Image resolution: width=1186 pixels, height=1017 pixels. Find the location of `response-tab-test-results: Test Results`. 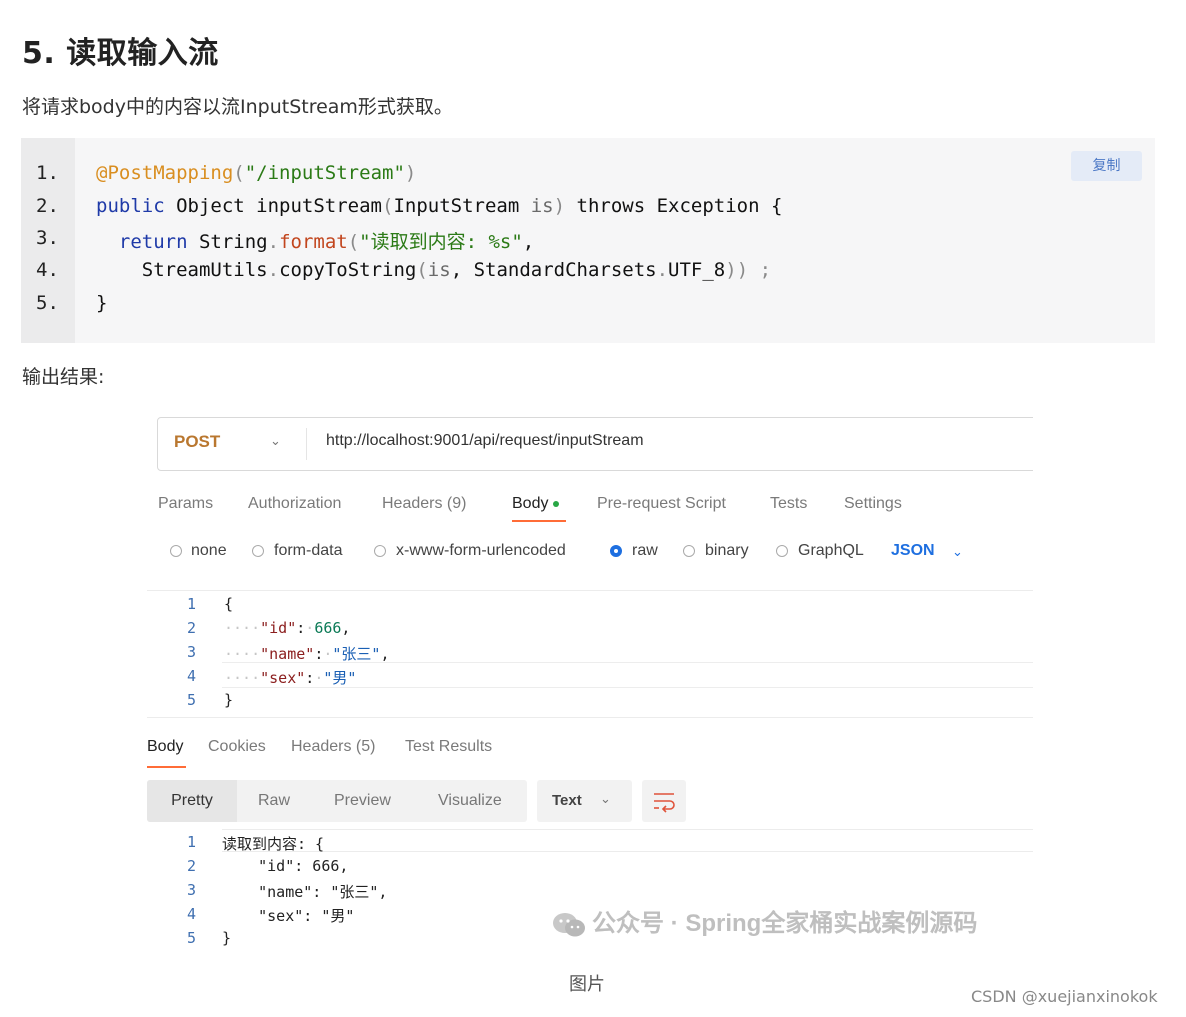

response-tab-test-results: Test Results is located at coordinates (448, 747).